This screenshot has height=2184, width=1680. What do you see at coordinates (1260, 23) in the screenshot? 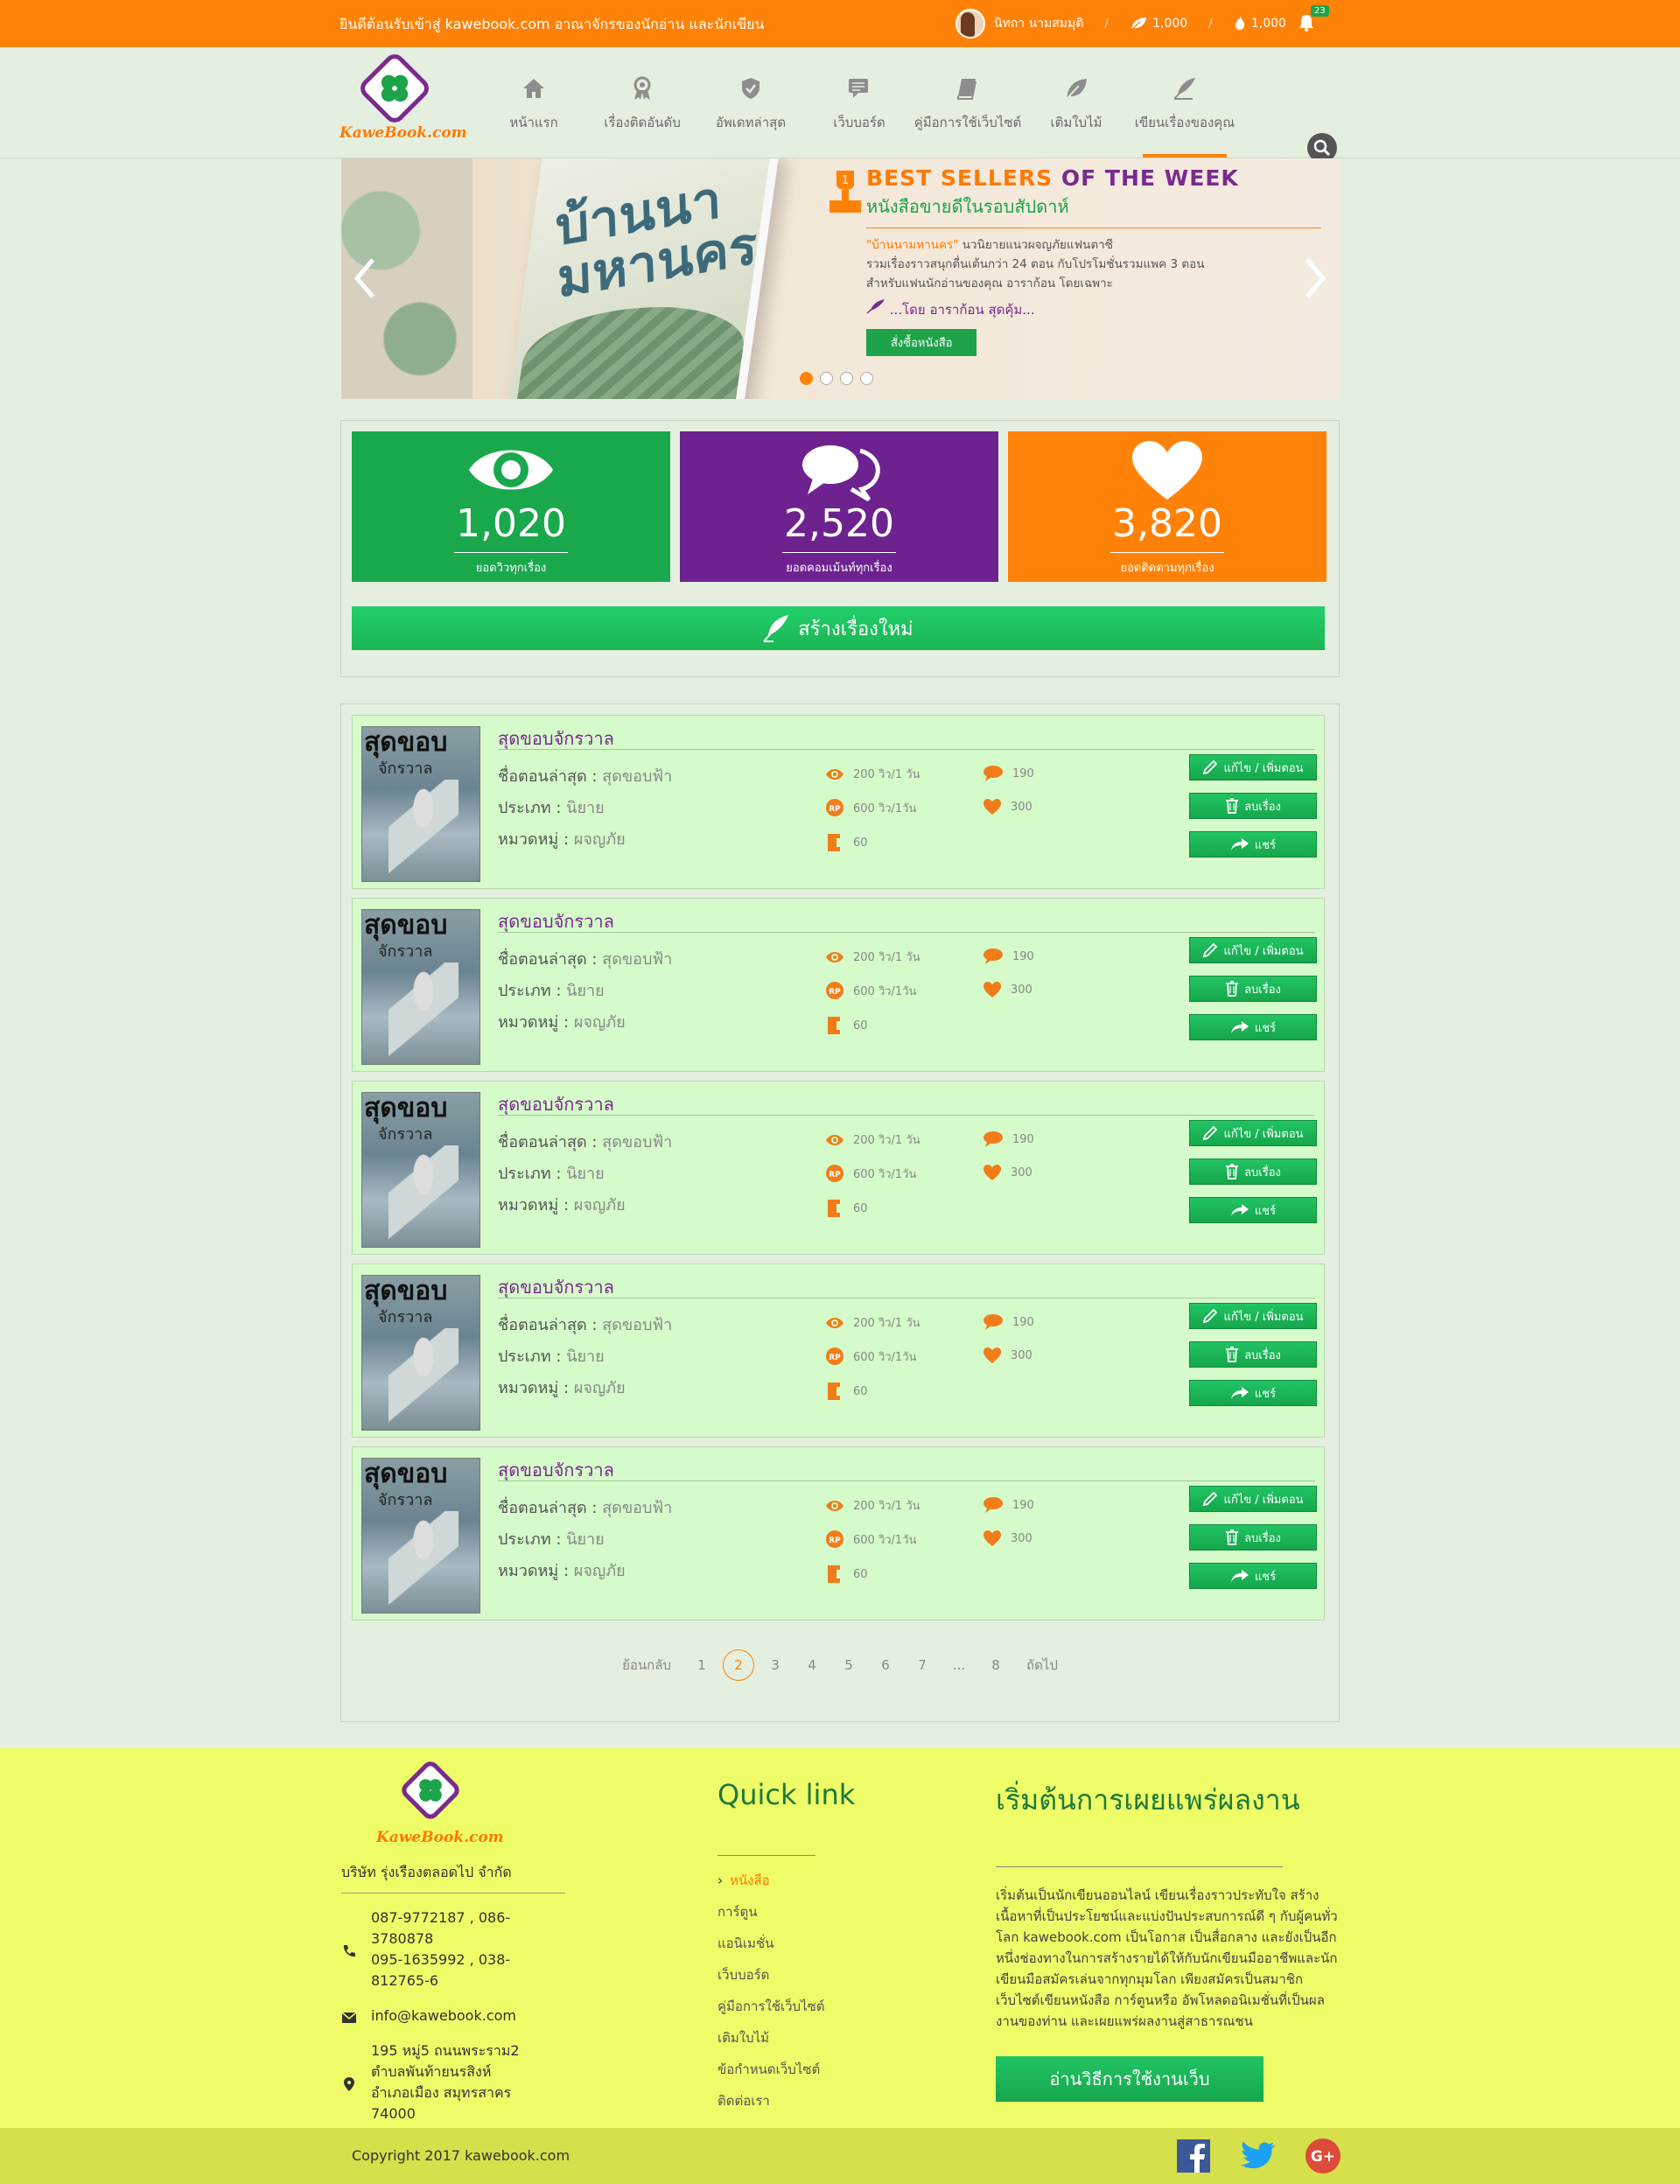
I see `flame-balance: 1,000` at bounding box center [1260, 23].